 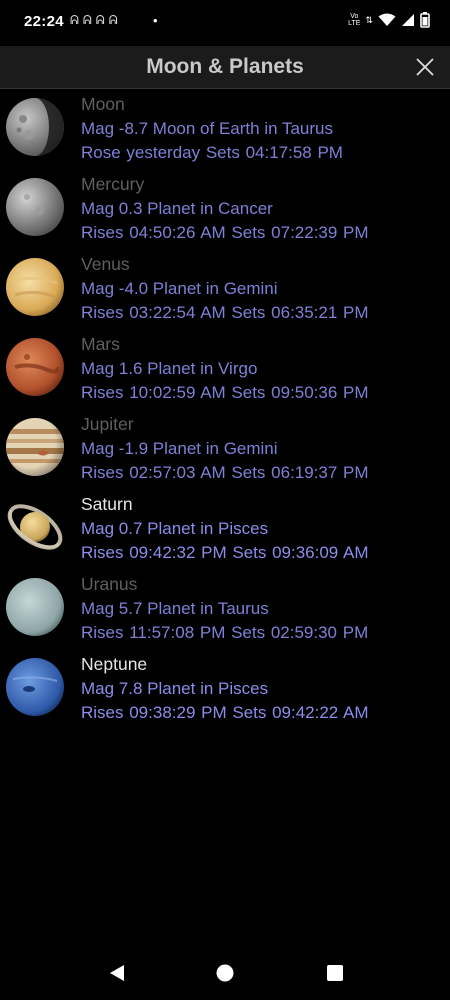 What do you see at coordinates (113, 184) in the screenshot?
I see `planet-name: Mercury` at bounding box center [113, 184].